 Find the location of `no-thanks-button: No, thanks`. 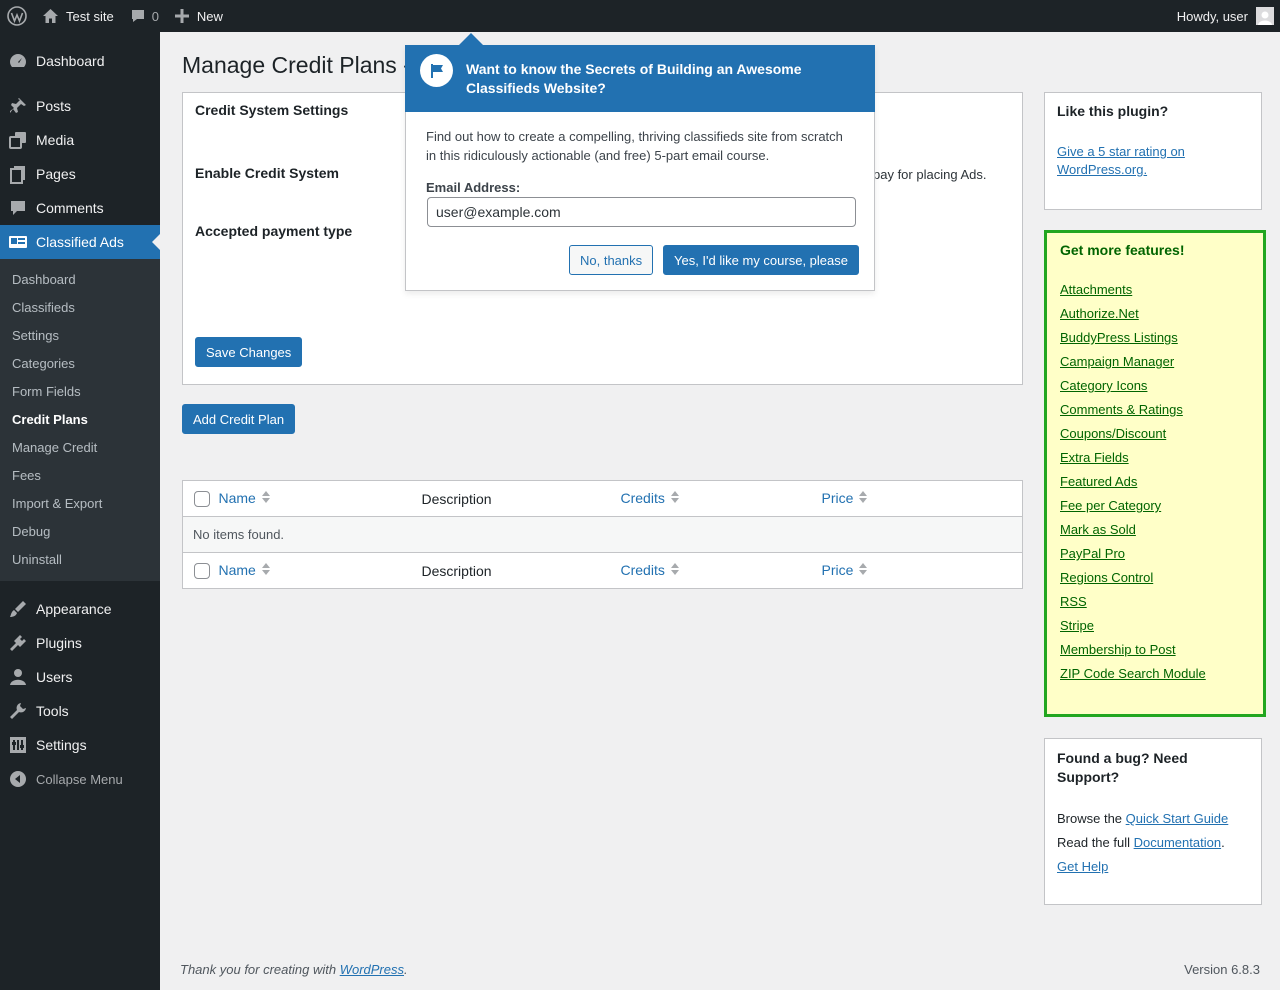

no-thanks-button: No, thanks is located at coordinates (611, 260).